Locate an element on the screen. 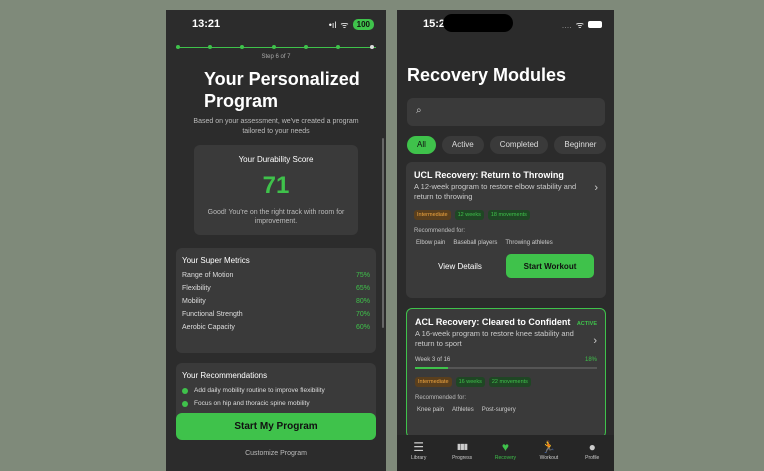 This screenshot has width=764, height=471. recommendation-item: Focus on hip and thoracic spine mobility is located at coordinates (276, 403).